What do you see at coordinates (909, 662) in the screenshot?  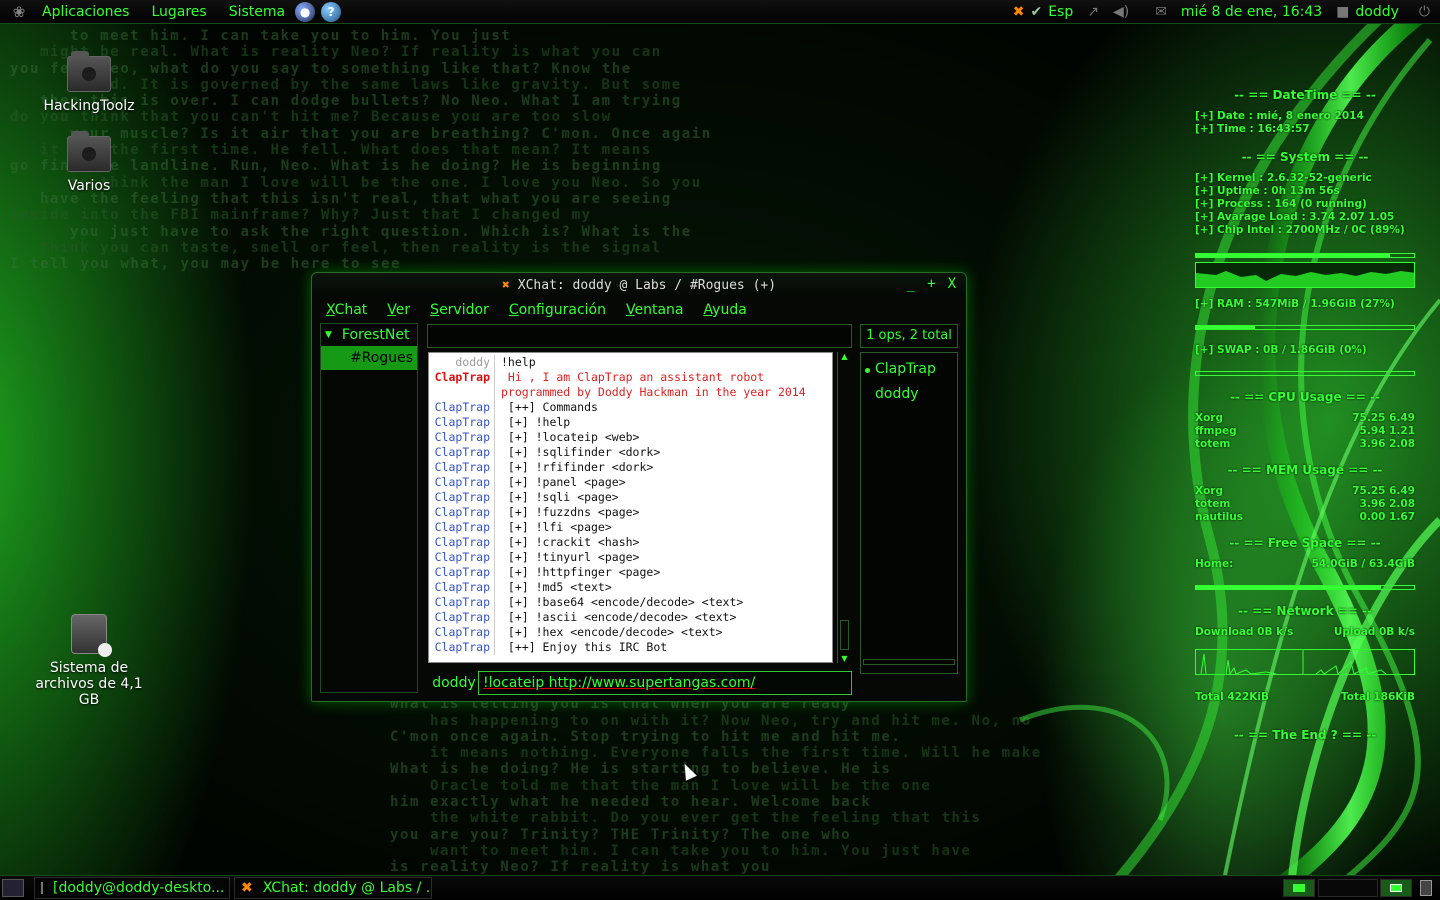 I see `user-list-hscroll` at bounding box center [909, 662].